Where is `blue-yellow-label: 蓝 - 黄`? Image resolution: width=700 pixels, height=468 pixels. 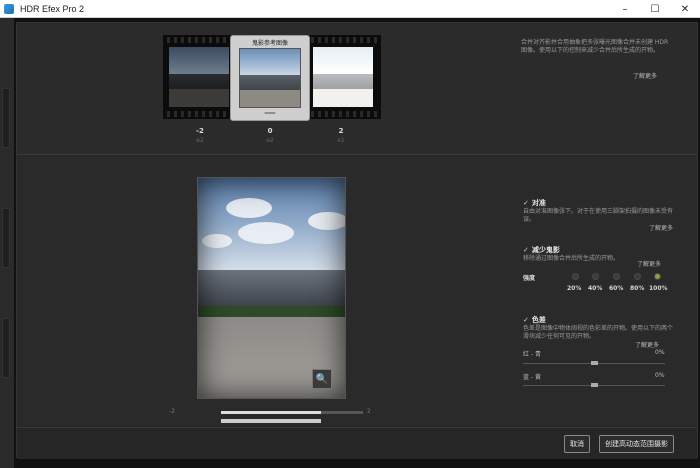
blue-yellow-label: 蓝 - 黄 is located at coordinates (532, 377).